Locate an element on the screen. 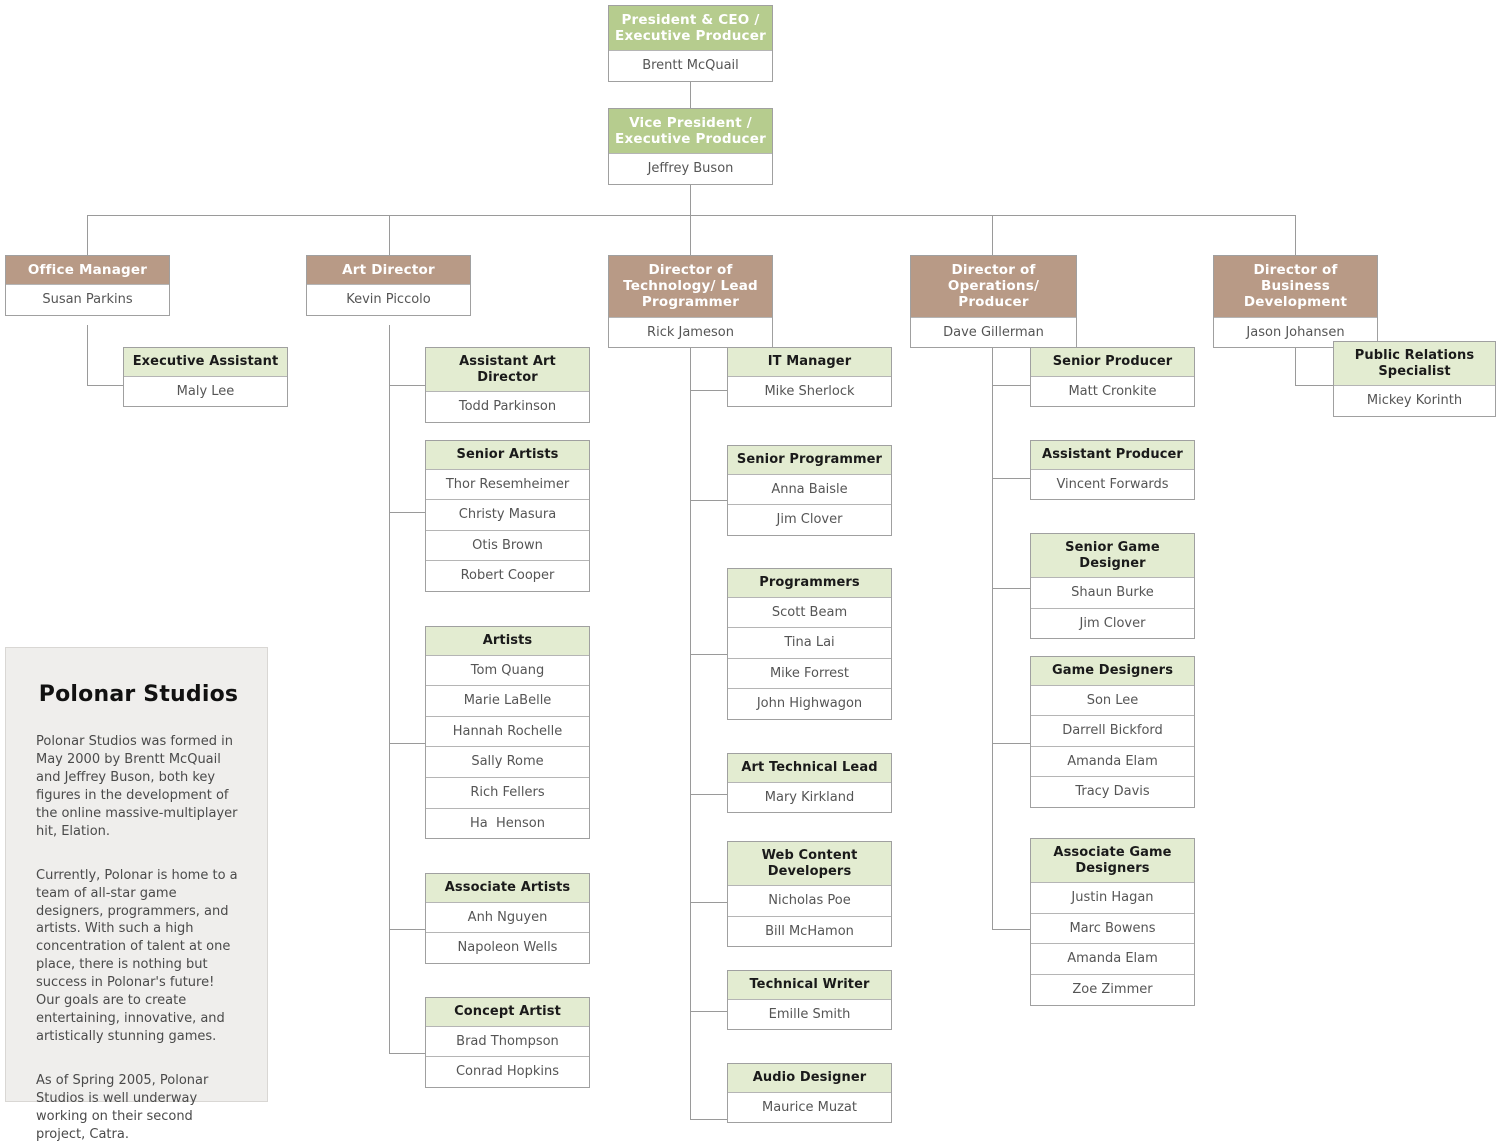  node-senior-producer: Senior Producer Matt Cronkite is located at coordinates (1112, 377).